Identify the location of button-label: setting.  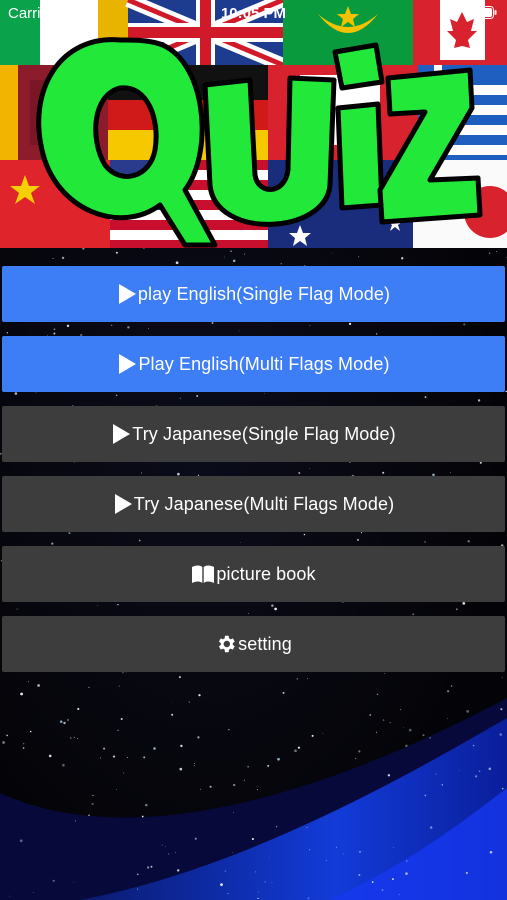
(265, 643).